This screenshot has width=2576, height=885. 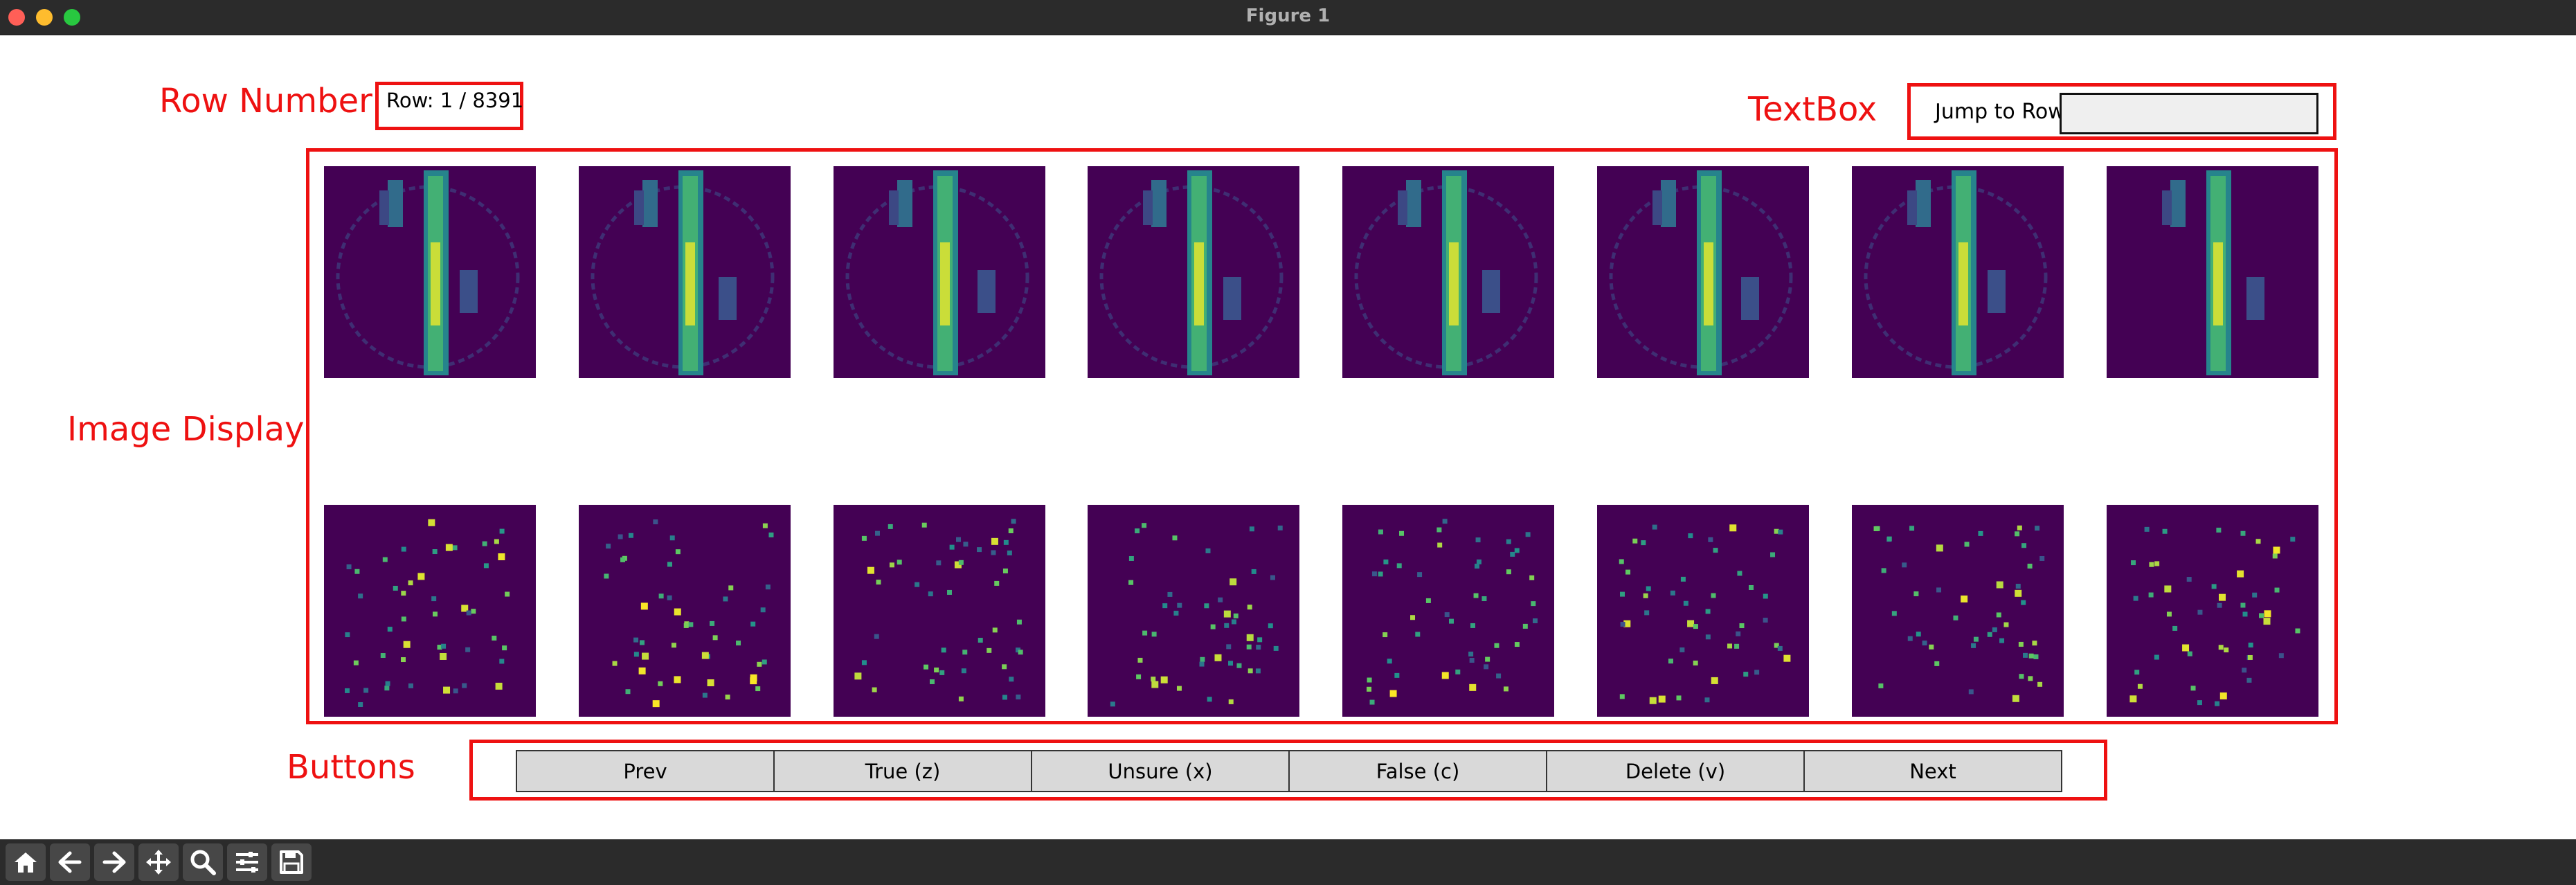 I want to click on window-title: Figure 1, so click(x=1288, y=16).